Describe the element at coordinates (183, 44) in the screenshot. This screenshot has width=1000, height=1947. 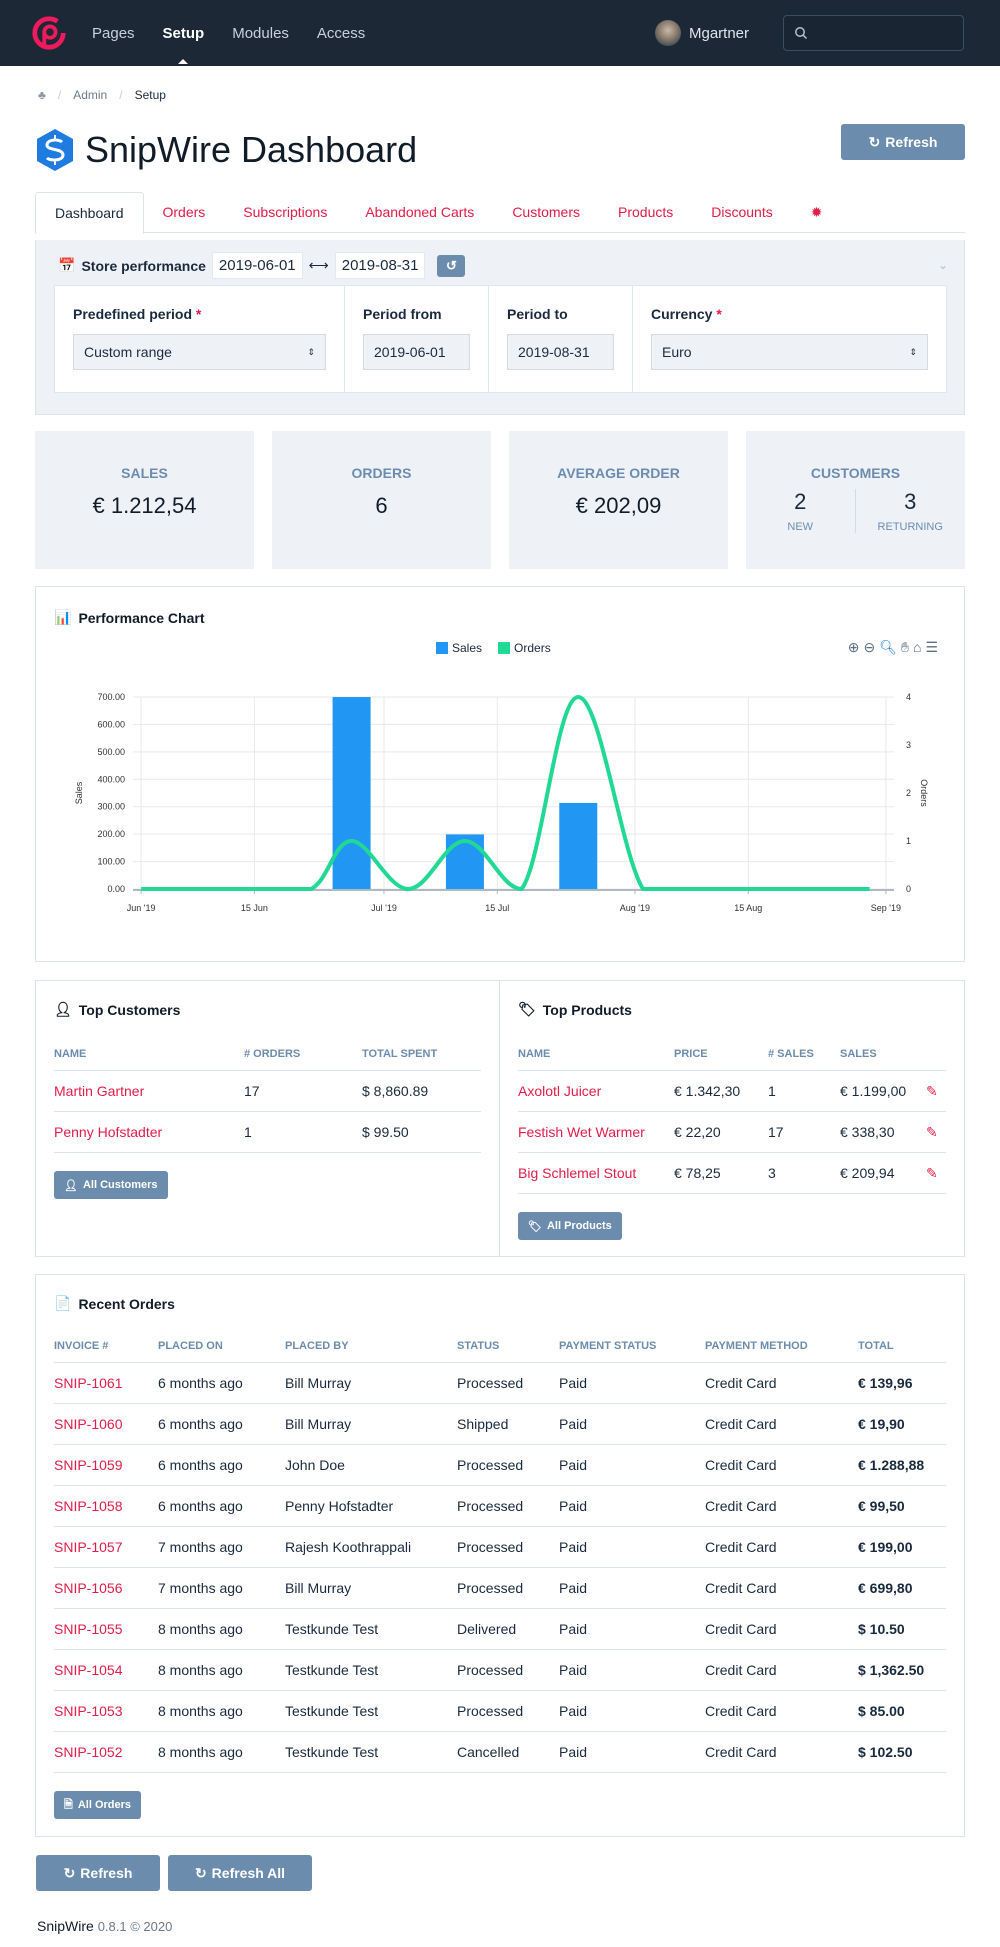
I see `nav-setup: Setup` at that location.